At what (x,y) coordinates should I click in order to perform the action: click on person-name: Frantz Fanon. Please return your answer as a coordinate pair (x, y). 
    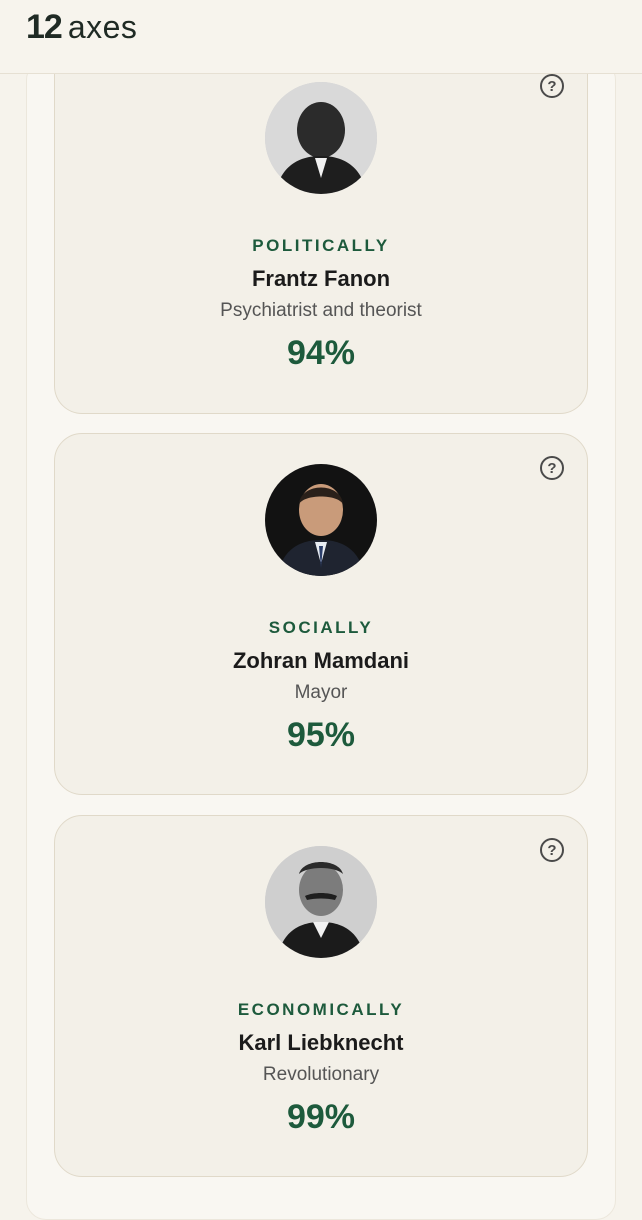
    Looking at the image, I should click on (321, 278).